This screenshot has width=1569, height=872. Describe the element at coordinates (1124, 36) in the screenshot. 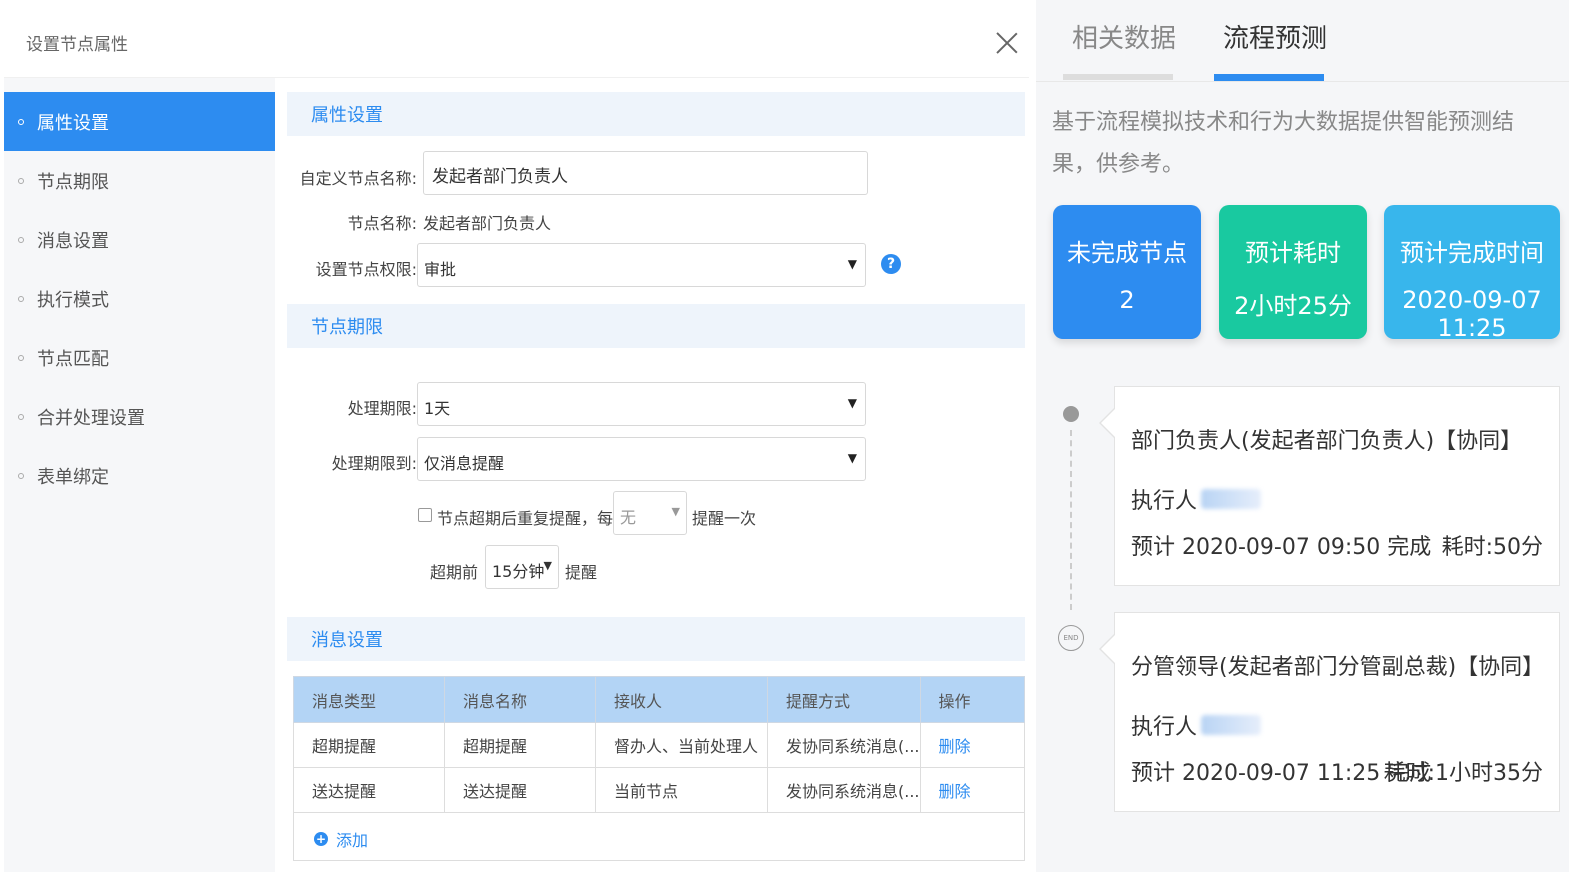

I see `tab-related-data: 相关数据` at that location.